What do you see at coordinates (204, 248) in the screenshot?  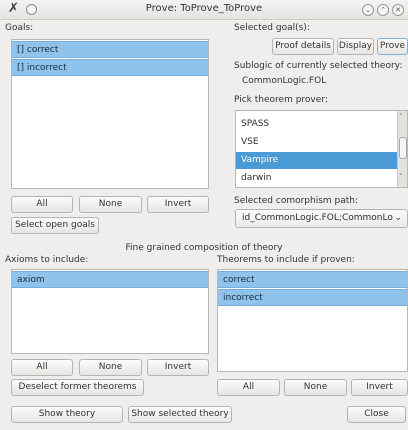 I see `fine-grained-label: Fine grained composition of theory` at bounding box center [204, 248].